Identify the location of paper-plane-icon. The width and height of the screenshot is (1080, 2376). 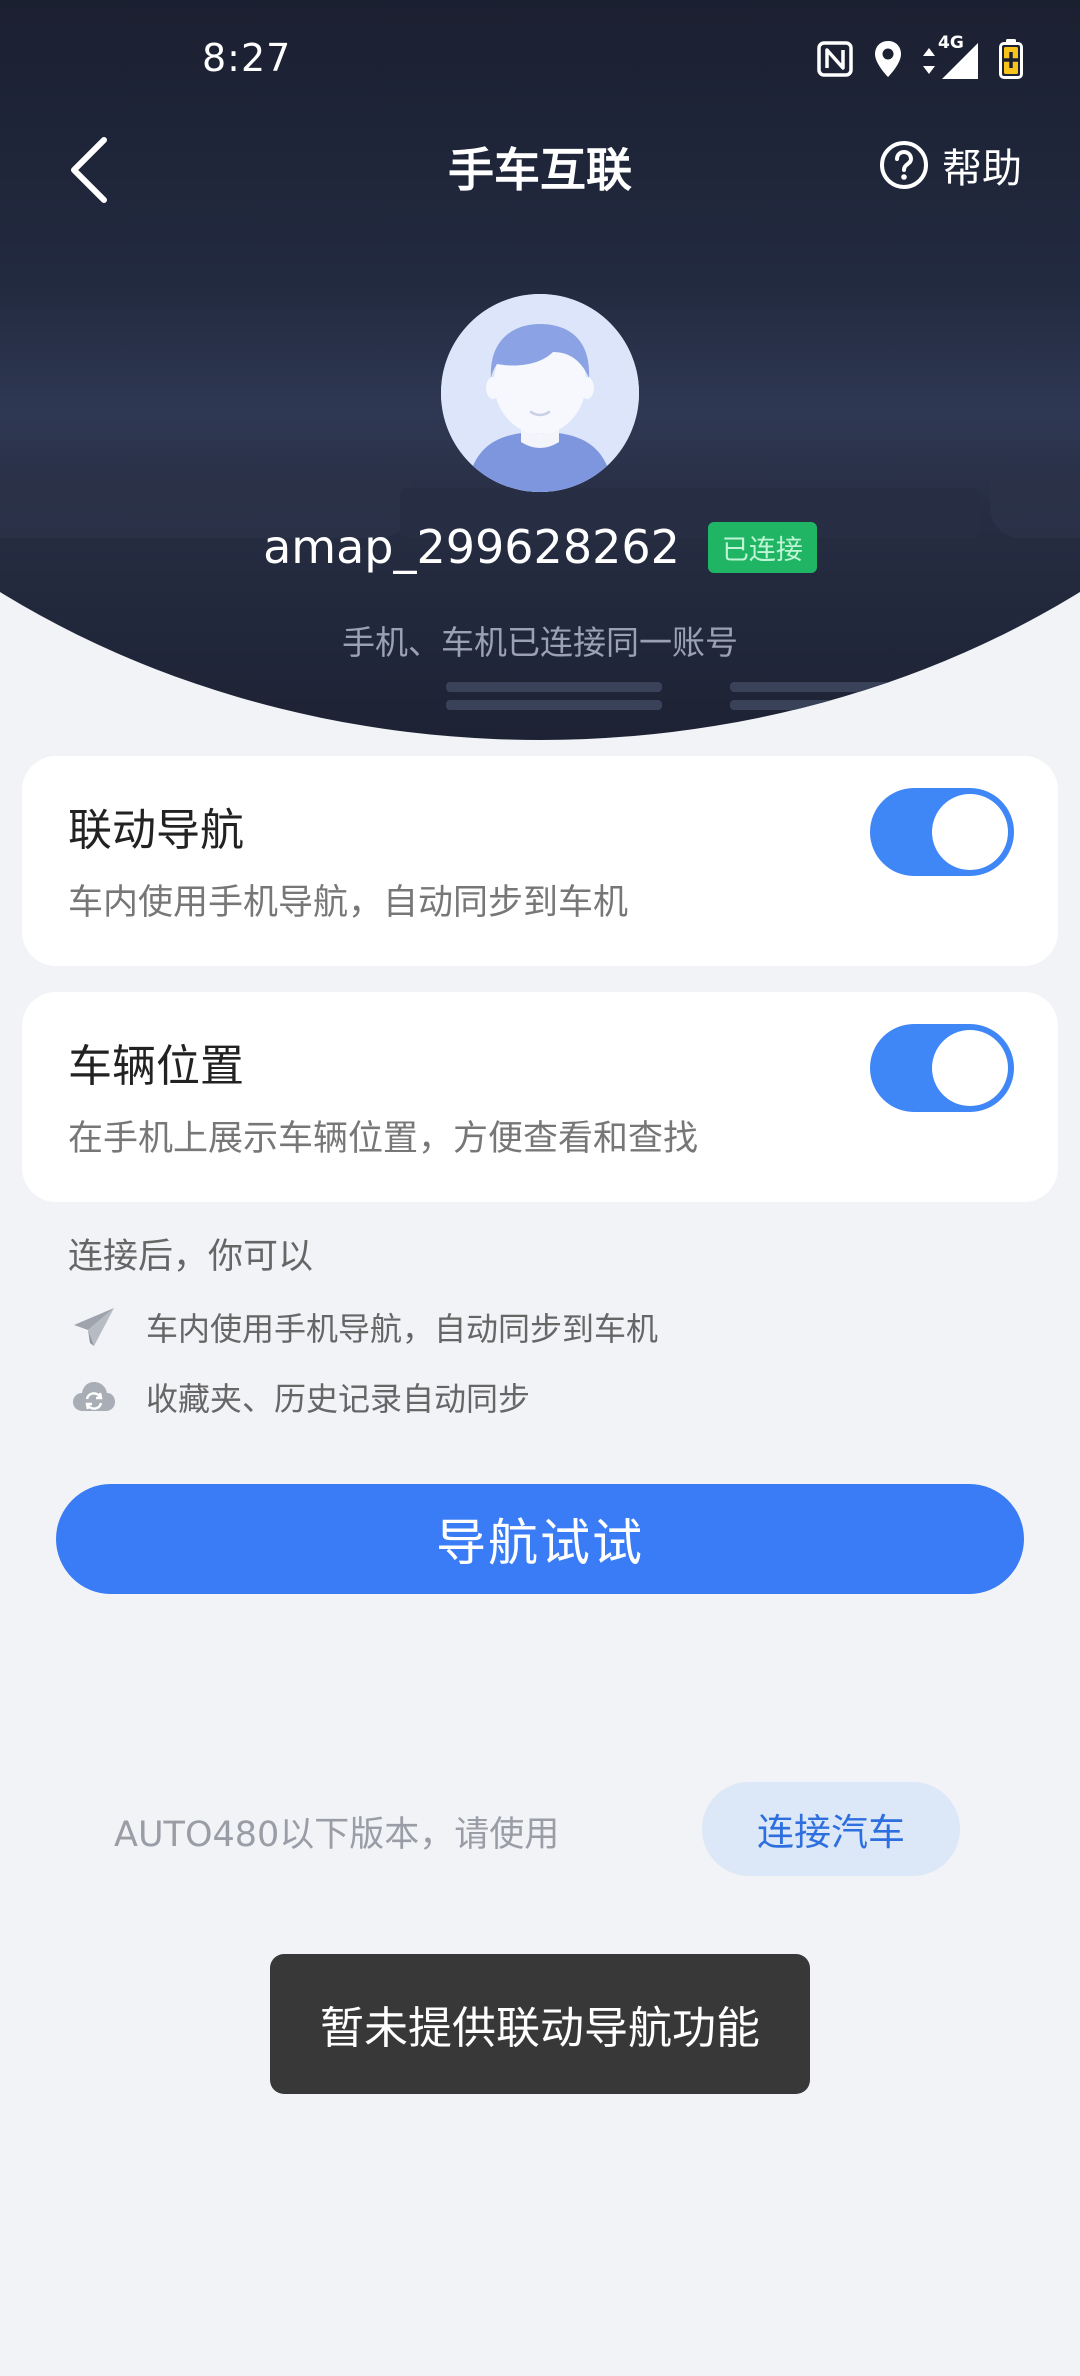
(94, 1327).